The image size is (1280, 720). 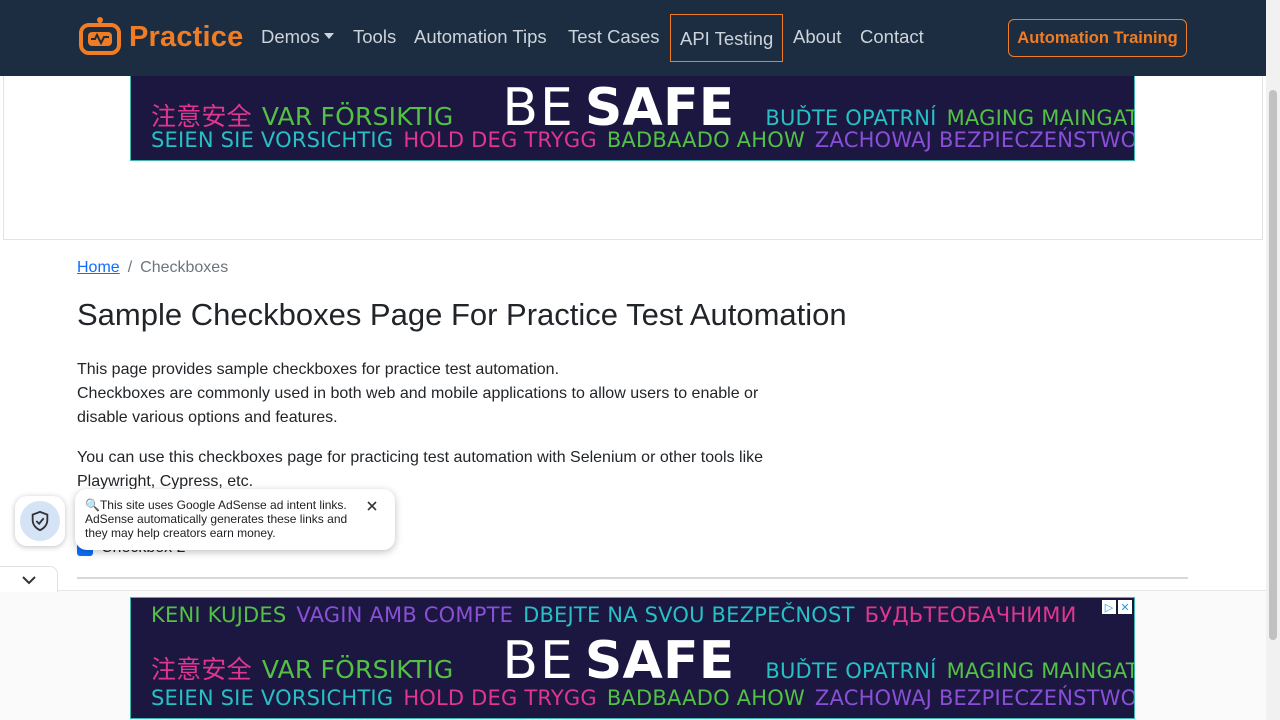 I want to click on adchoices-icon: ▷, so click(x=1109, y=607).